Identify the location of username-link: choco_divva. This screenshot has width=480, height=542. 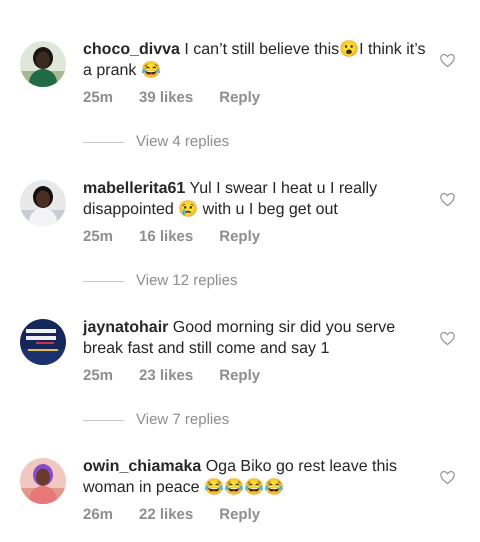
(131, 49).